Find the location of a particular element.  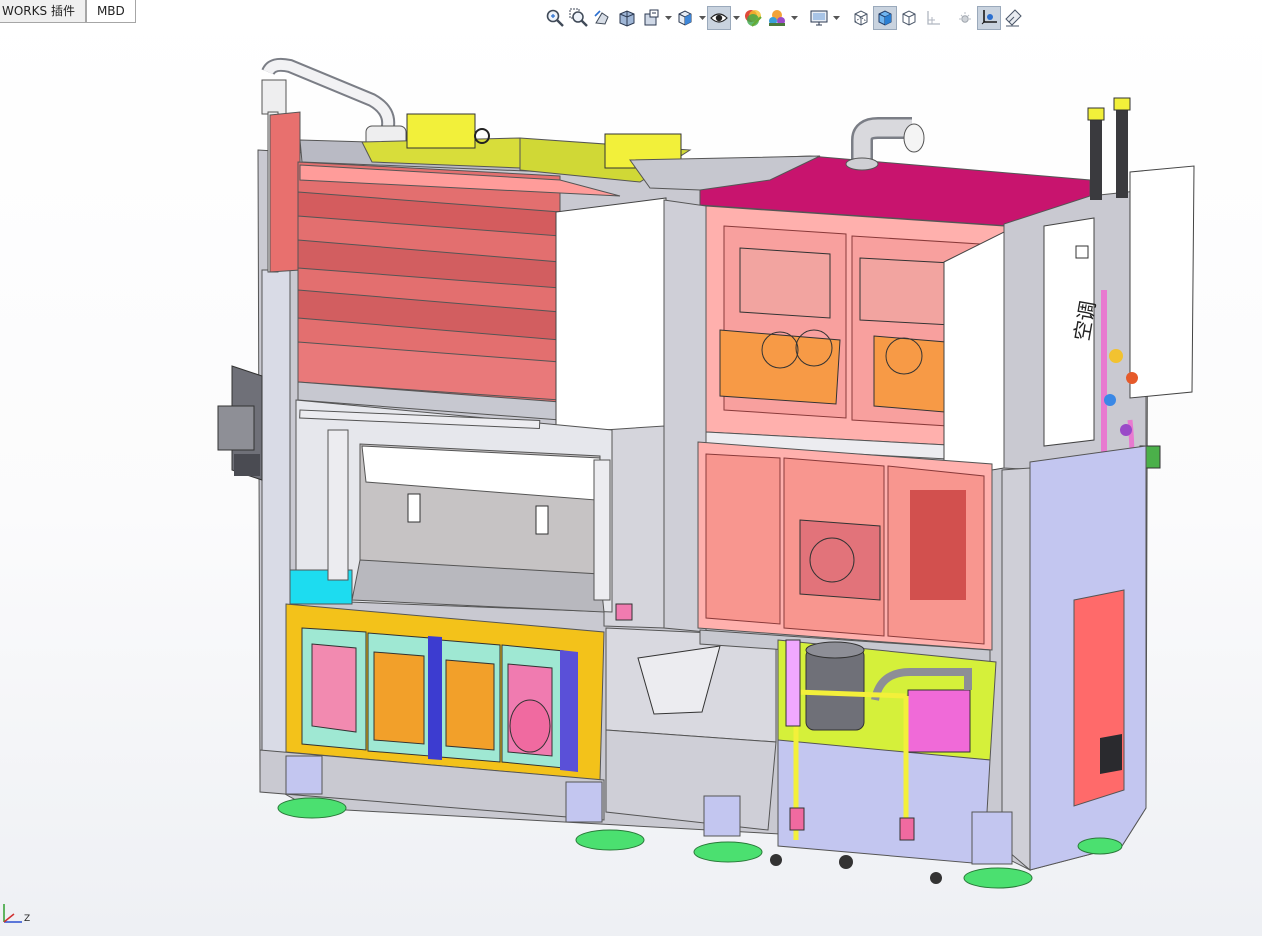

aircon-side-column: 空调 is located at coordinates (1099, 284).